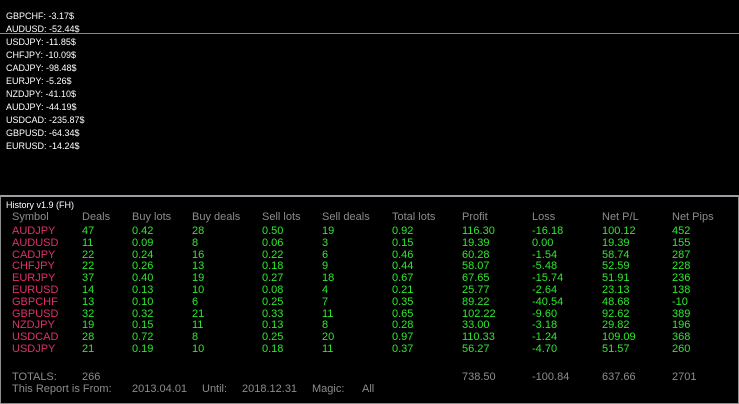  Describe the element at coordinates (680, 301) in the screenshot. I see `cell-net-pips: -10` at that location.